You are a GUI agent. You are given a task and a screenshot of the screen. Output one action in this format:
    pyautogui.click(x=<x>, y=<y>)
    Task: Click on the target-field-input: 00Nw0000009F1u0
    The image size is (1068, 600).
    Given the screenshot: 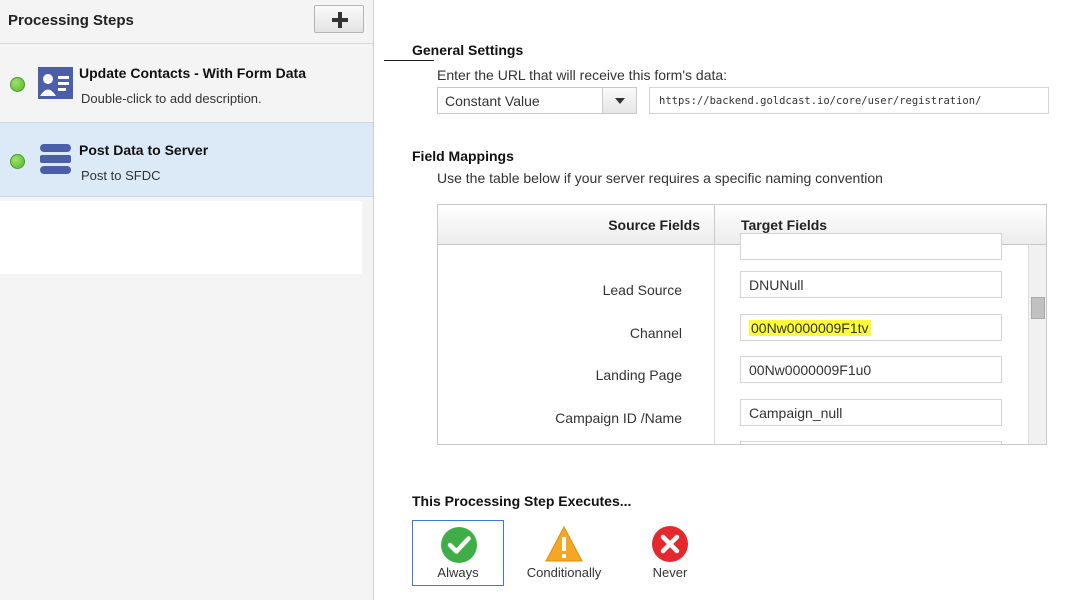 What is the action you would take?
    pyautogui.click(x=871, y=369)
    